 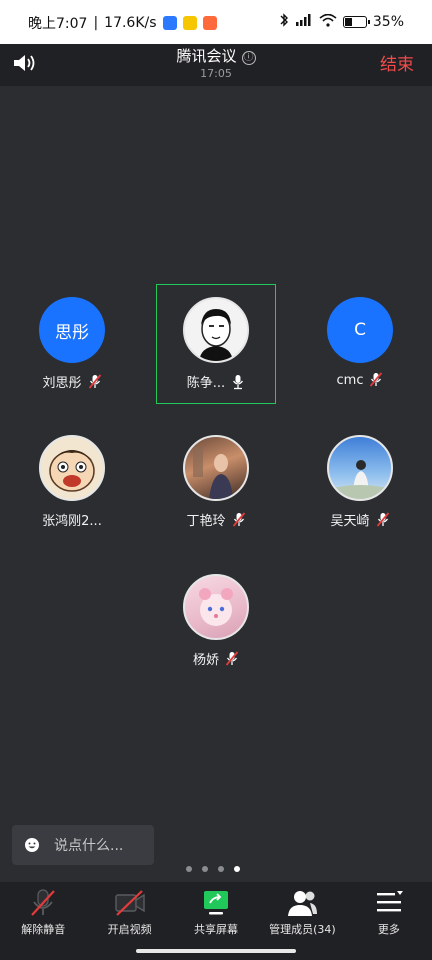 What do you see at coordinates (303, 903) in the screenshot?
I see `members-icon` at bounding box center [303, 903].